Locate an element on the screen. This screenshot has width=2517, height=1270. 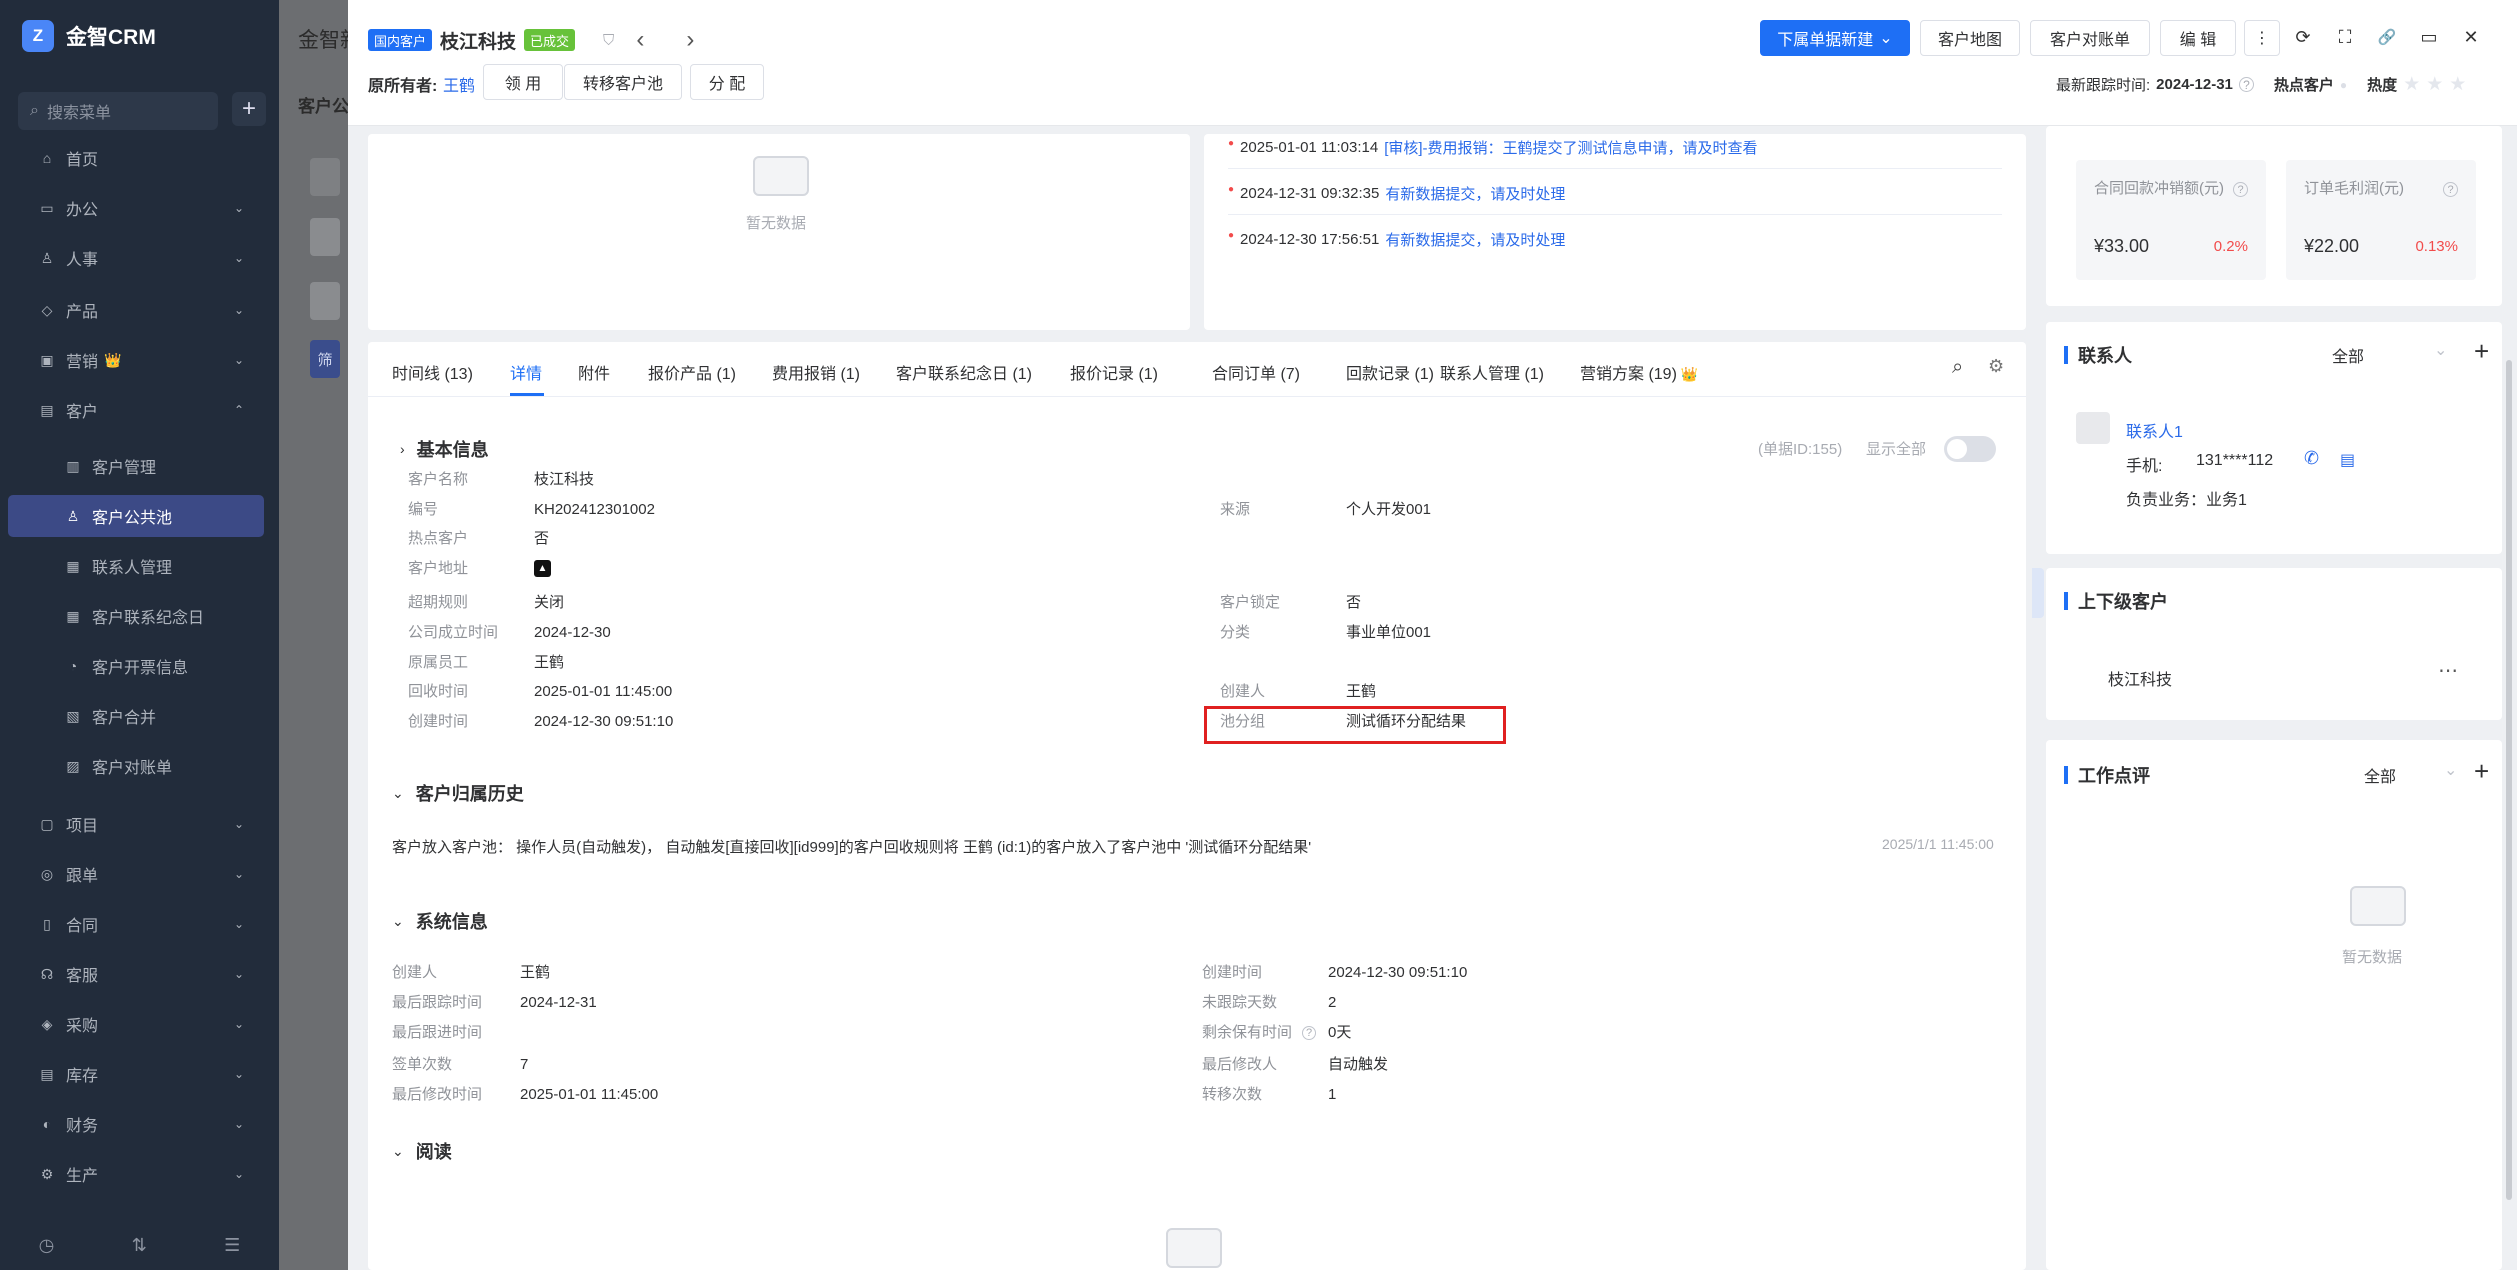
tab-1: 时间线 (13) is located at coordinates (432, 372).